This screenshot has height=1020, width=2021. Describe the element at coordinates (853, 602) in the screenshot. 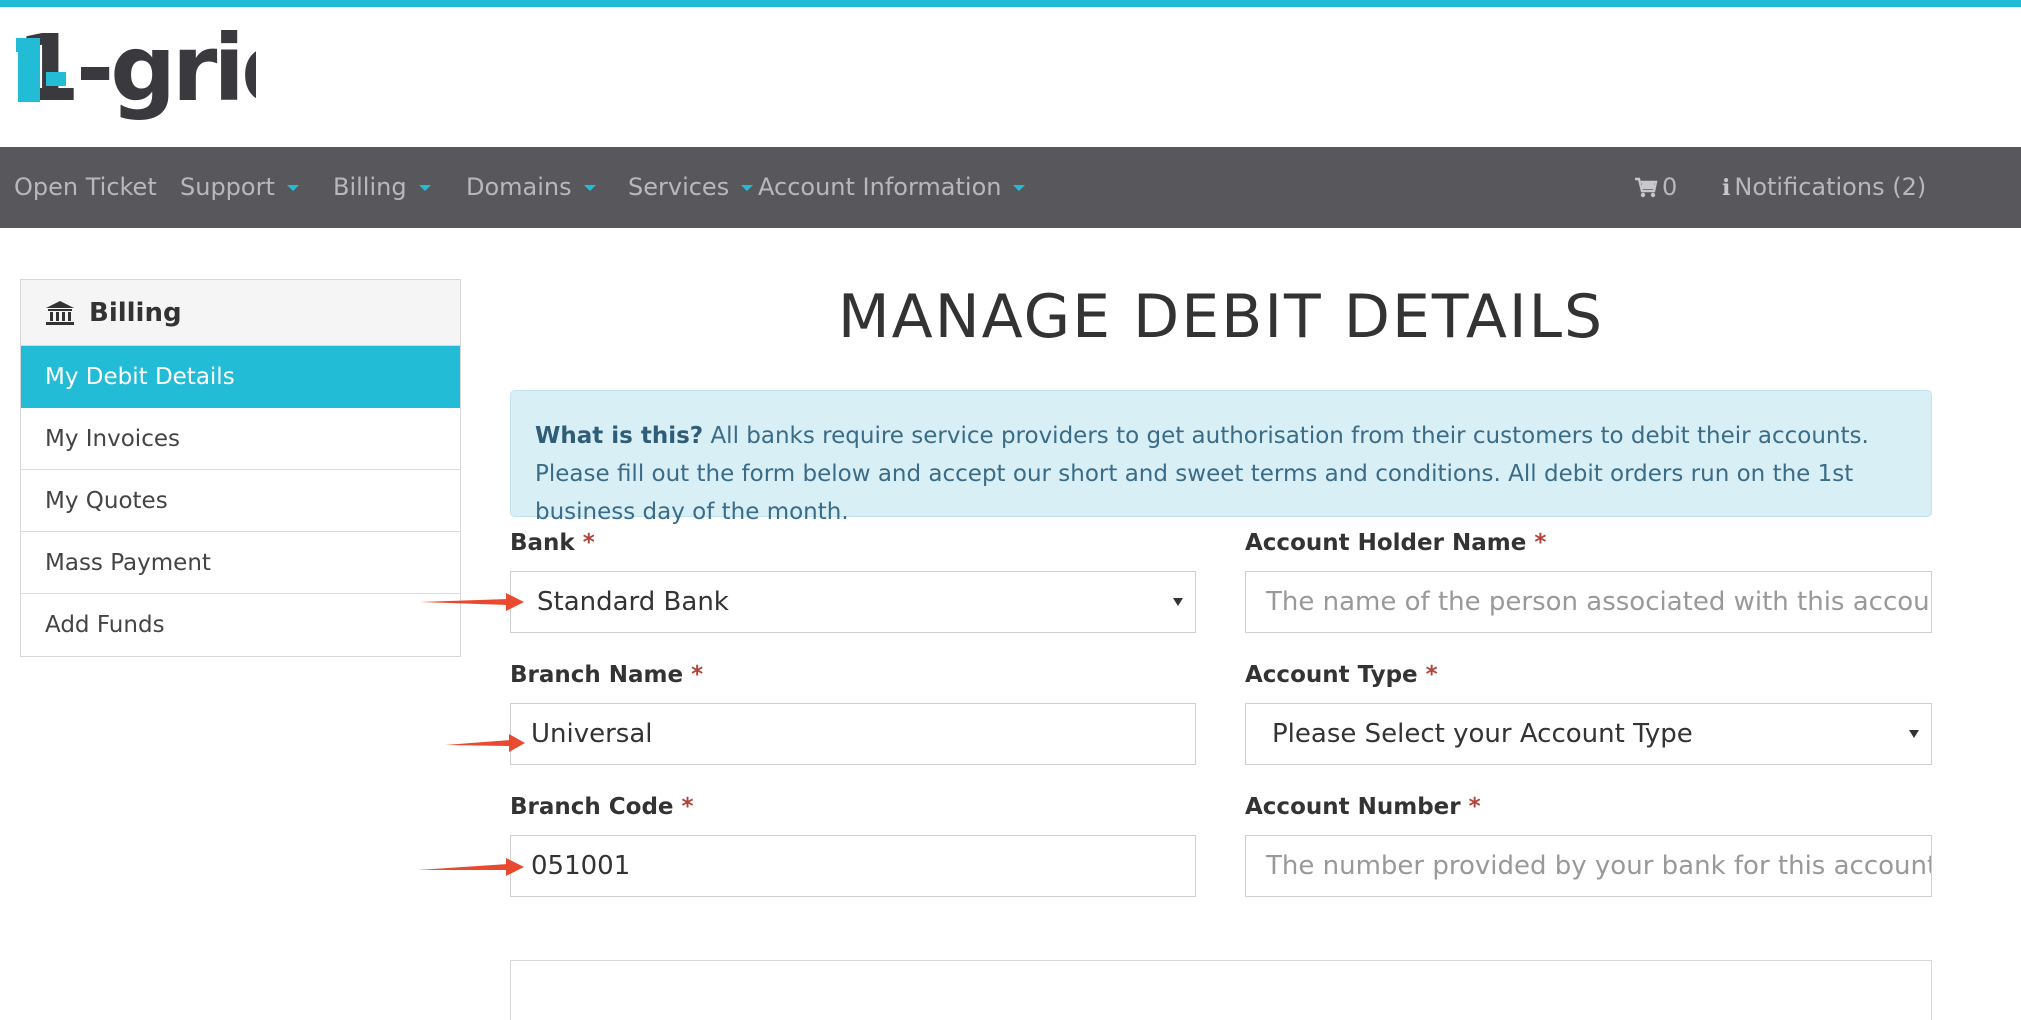

I see `bank-select: Standard Bank` at that location.